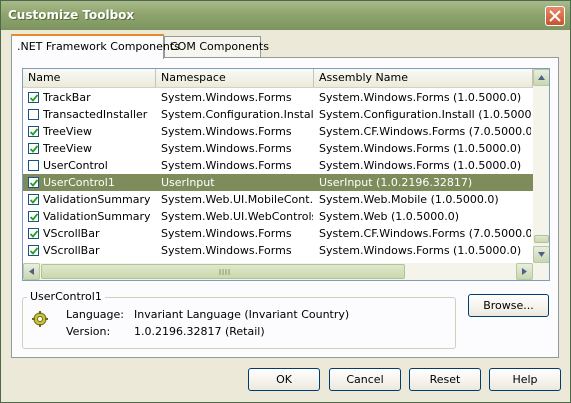 This screenshot has height=403, width=571. What do you see at coordinates (396, 182) in the screenshot?
I see `cell-assembly-name: UserInput (1.0.2196.32817)` at bounding box center [396, 182].